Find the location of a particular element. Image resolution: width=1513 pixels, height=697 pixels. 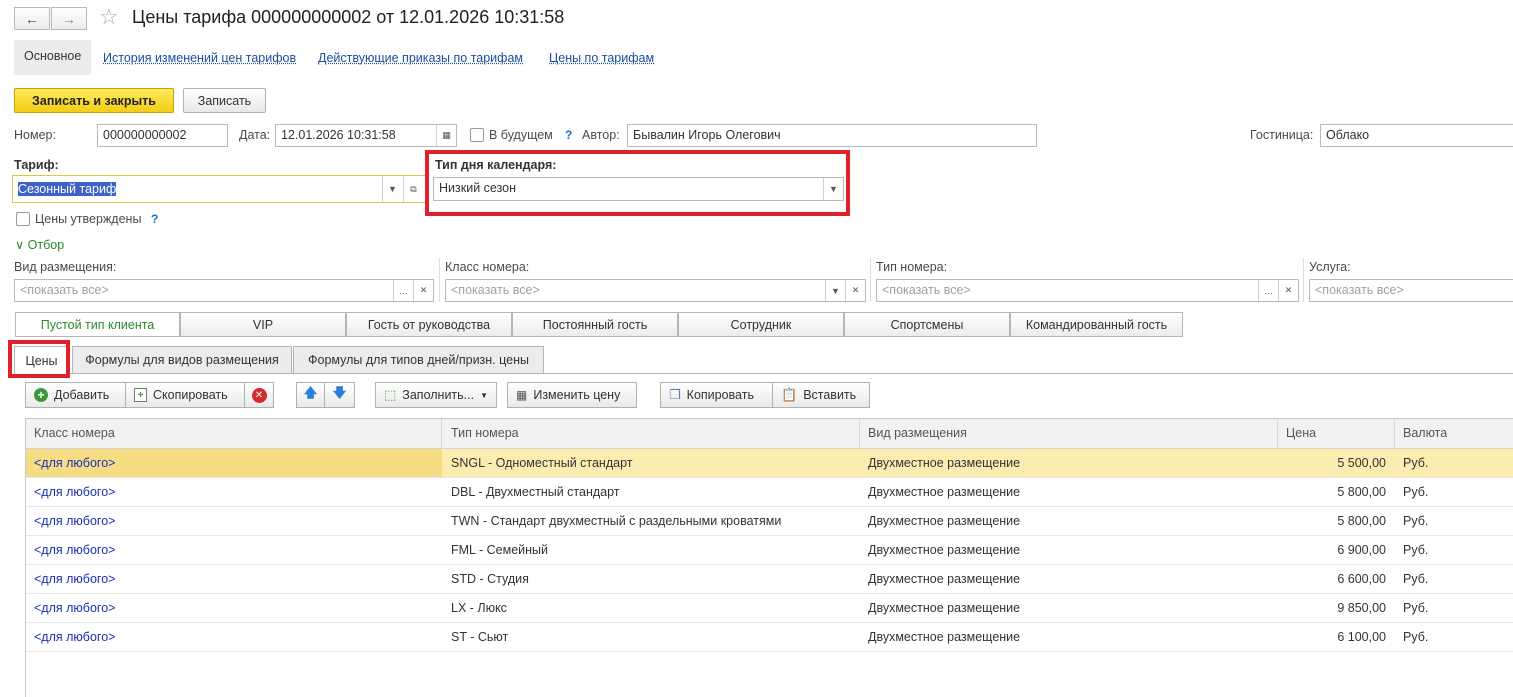

column-header-currency: Валюта is located at coordinates (1454, 433).